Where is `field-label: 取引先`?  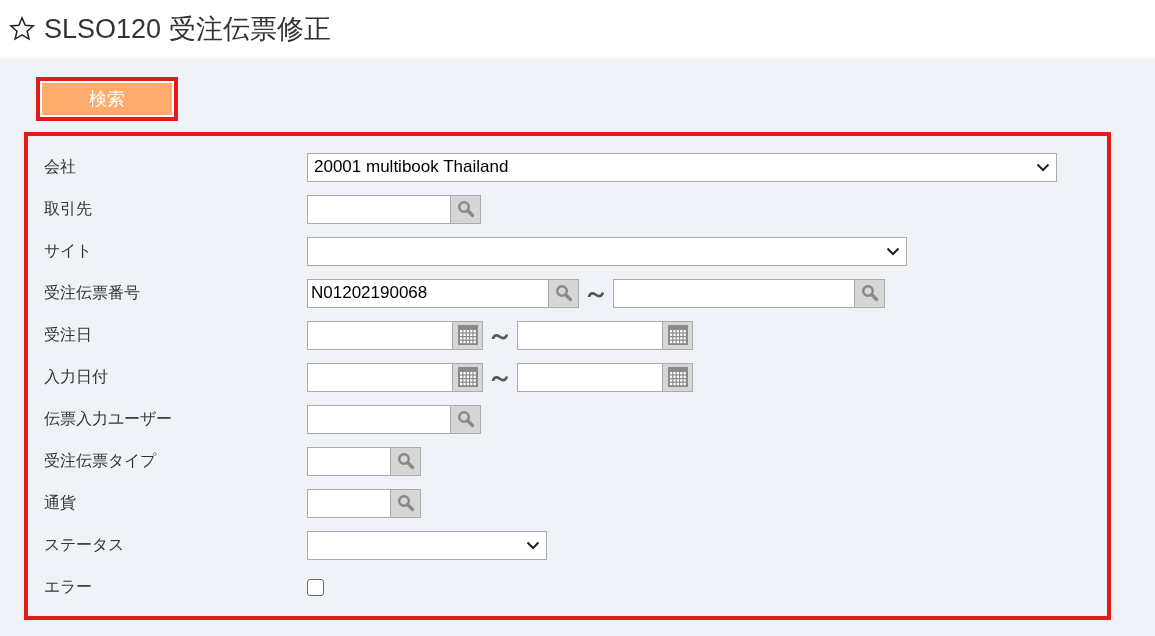 field-label: 取引先 is located at coordinates (68, 209).